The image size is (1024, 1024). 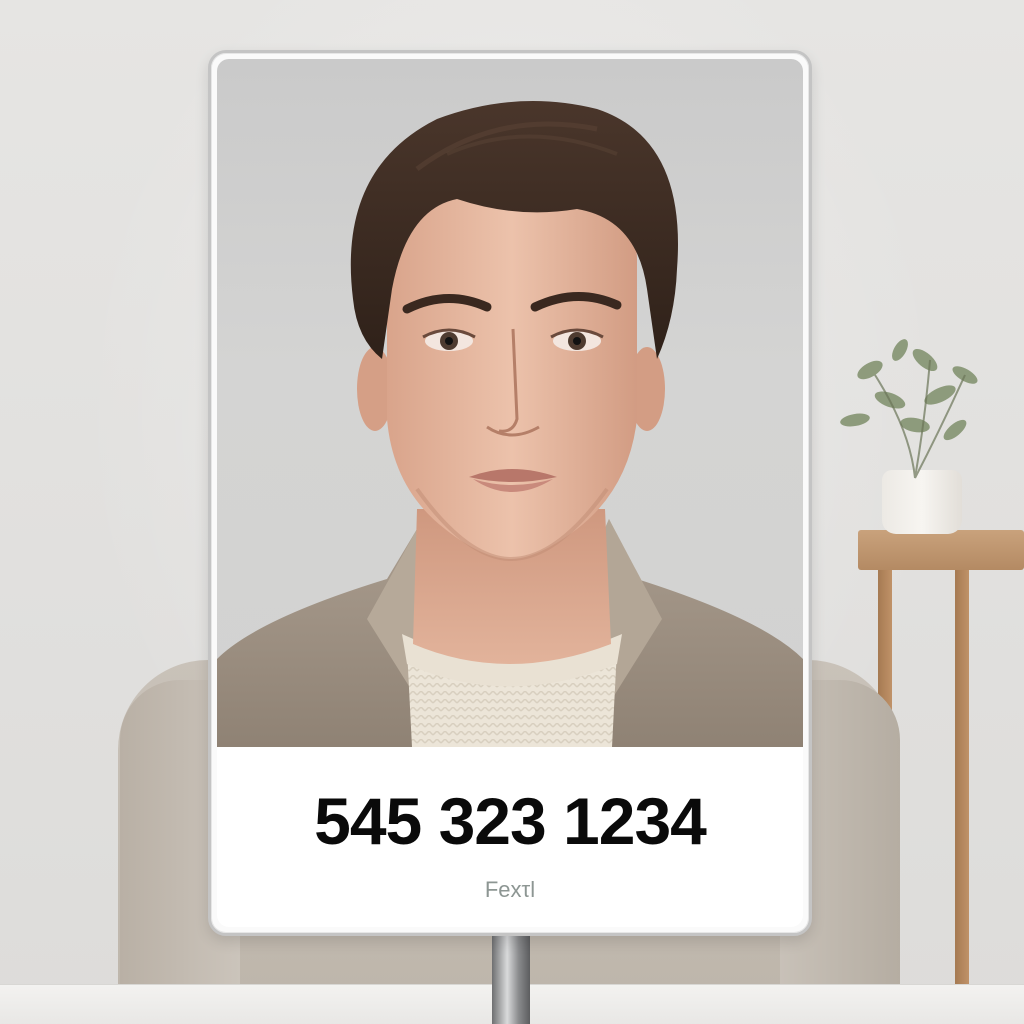 What do you see at coordinates (941, 550) in the screenshot?
I see `side-table` at bounding box center [941, 550].